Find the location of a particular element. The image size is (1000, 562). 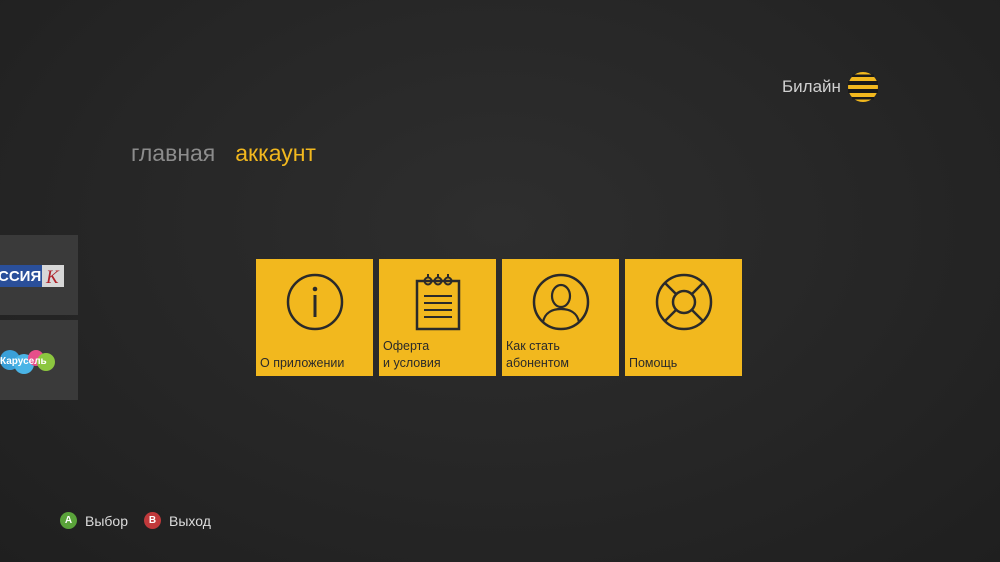

exit-hint-label: Выход is located at coordinates (190, 520).